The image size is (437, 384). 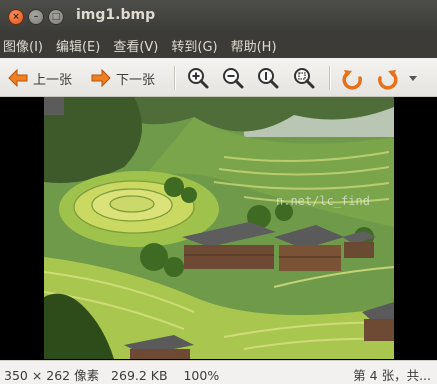 I want to click on minimize-icon: –, so click(x=36, y=16).